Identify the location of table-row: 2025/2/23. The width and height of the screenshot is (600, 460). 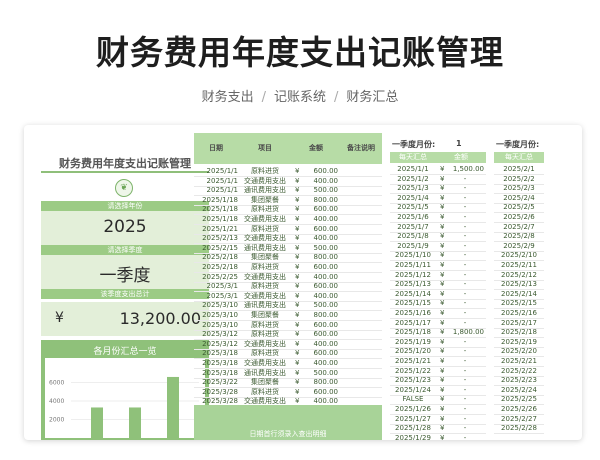
(519, 381).